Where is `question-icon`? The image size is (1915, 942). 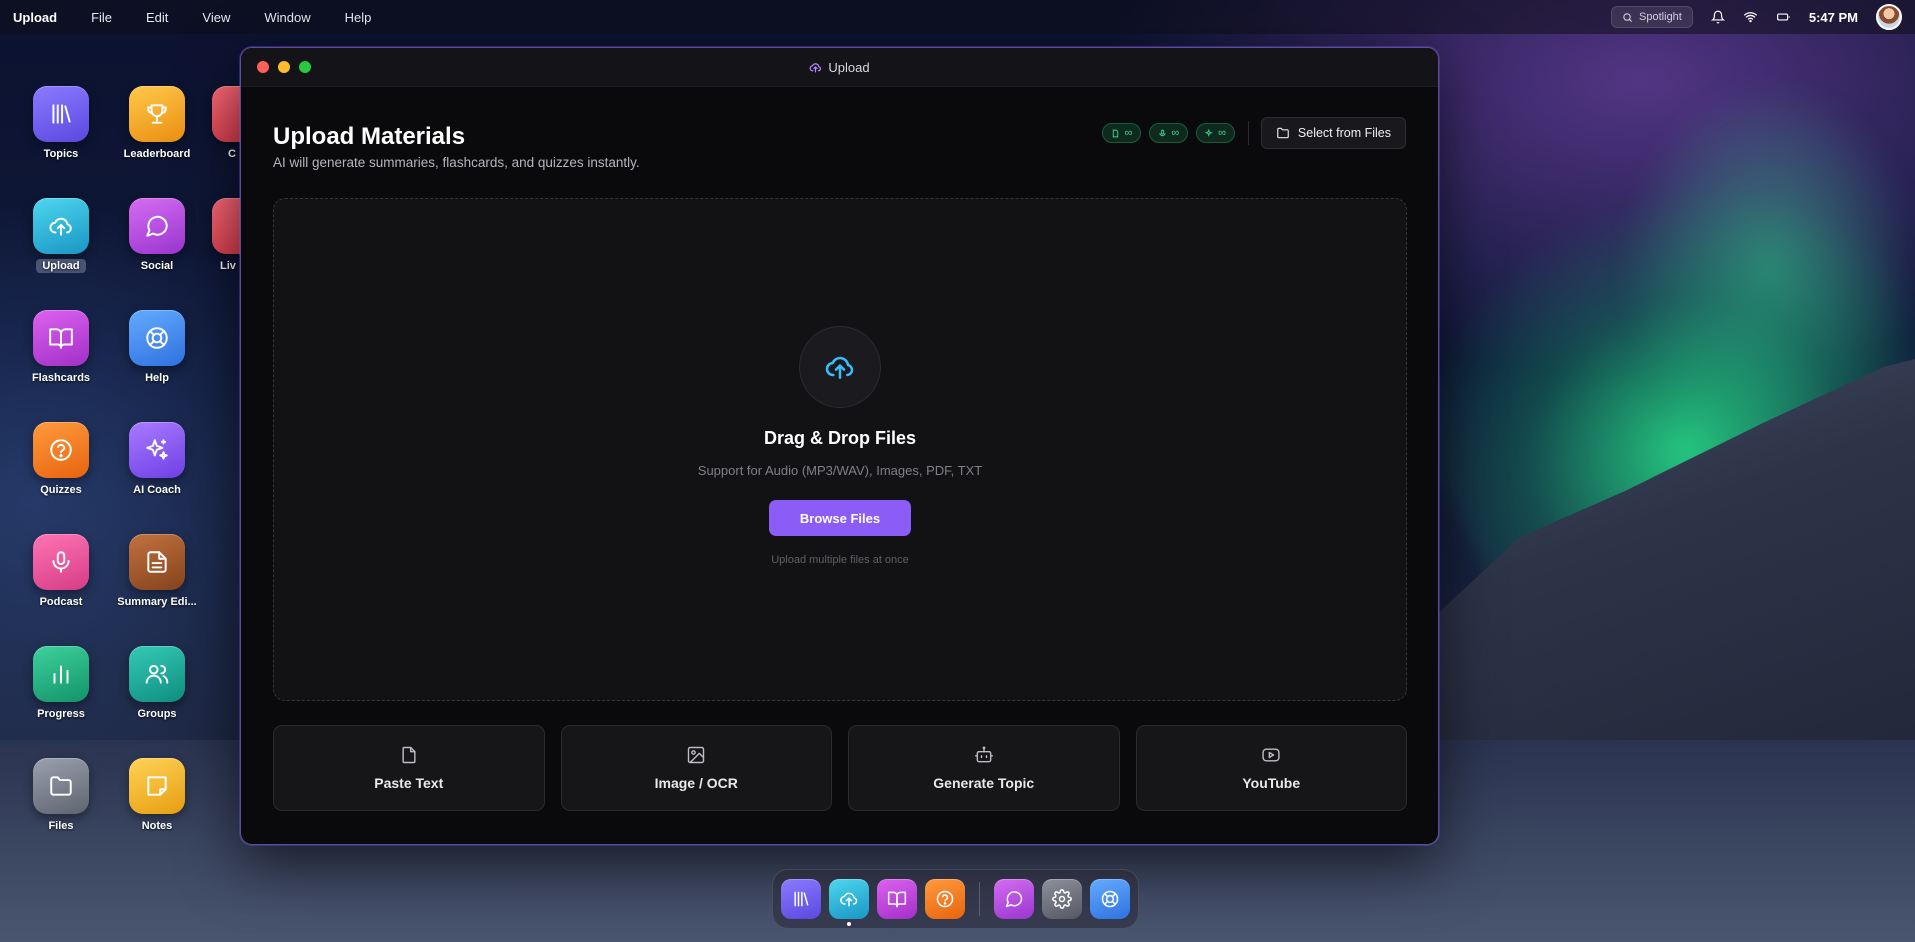
question-icon is located at coordinates (61, 450).